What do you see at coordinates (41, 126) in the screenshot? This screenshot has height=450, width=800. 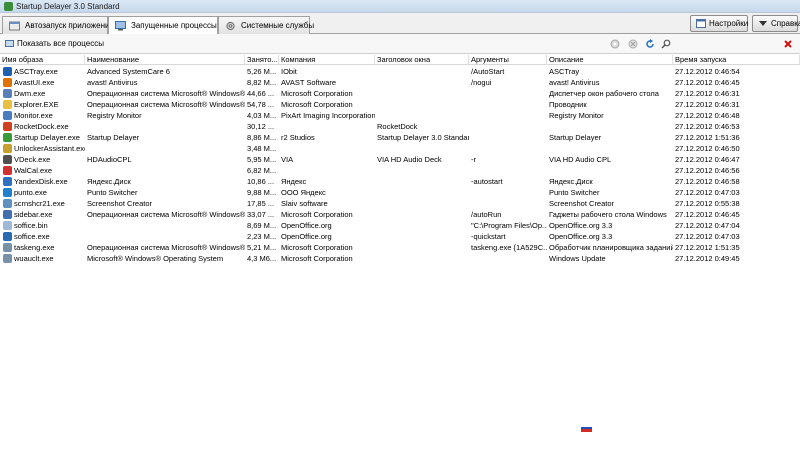 I see `table-cell: RocketDock.exe` at bounding box center [41, 126].